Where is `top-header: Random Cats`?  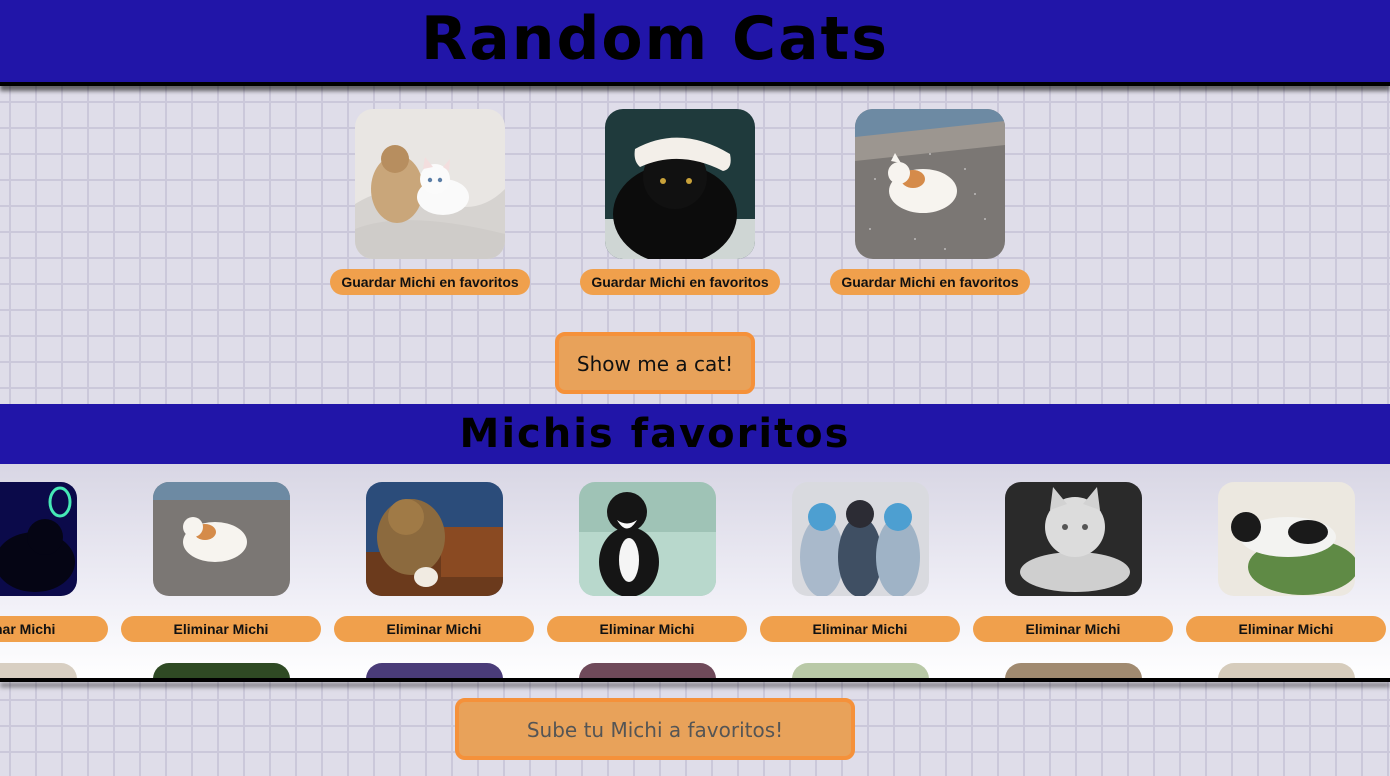
top-header: Random Cats is located at coordinates (695, 43).